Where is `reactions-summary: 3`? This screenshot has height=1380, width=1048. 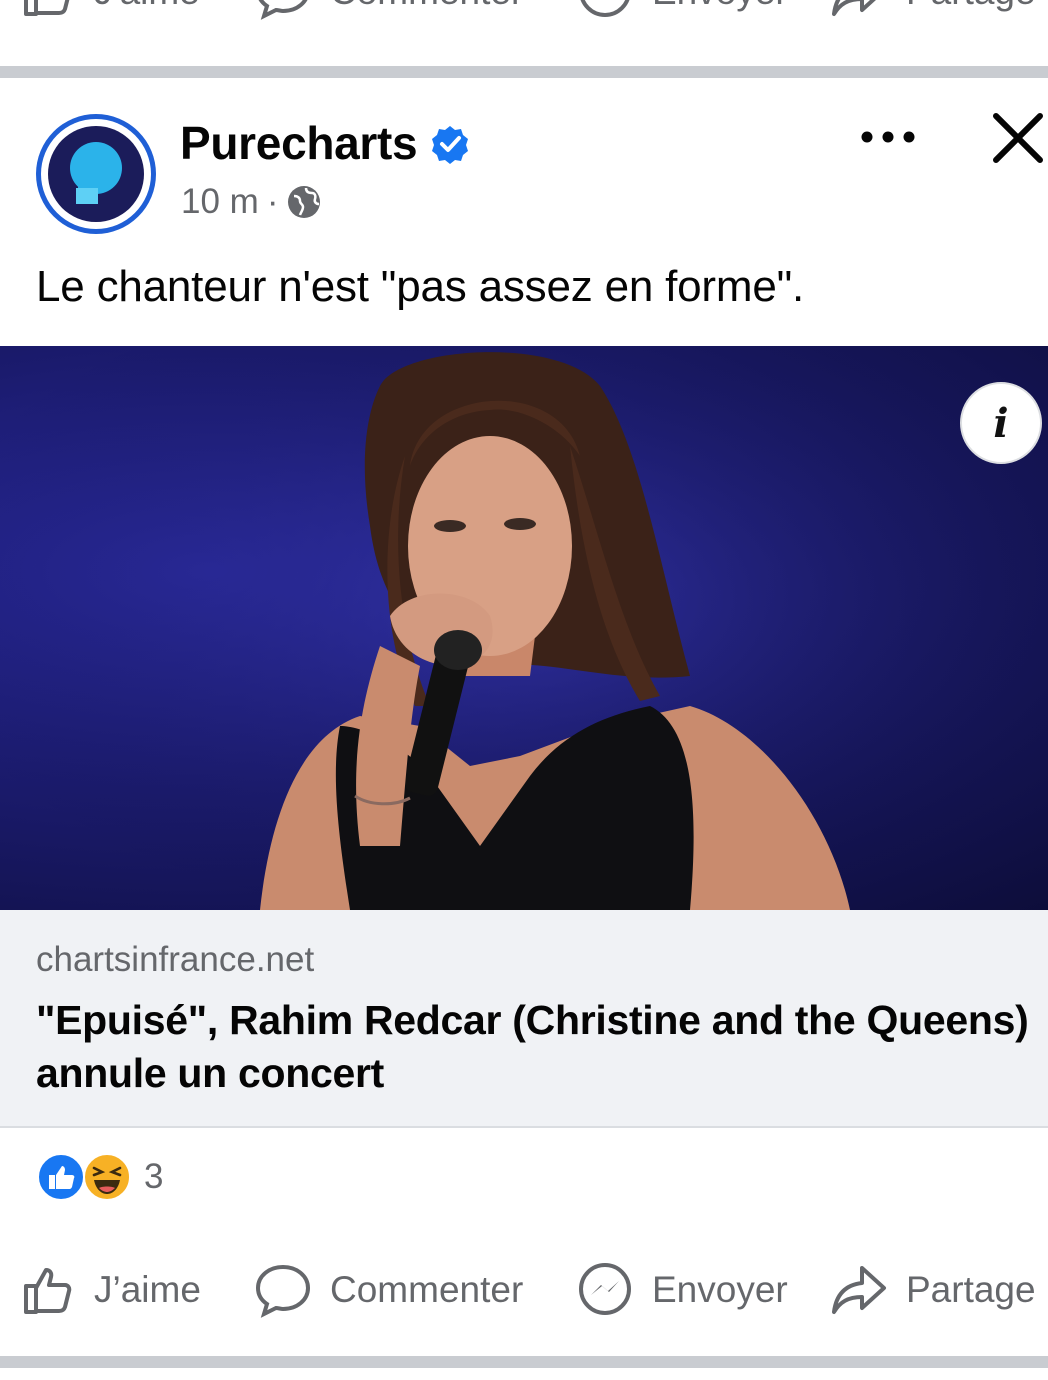 reactions-summary: 3 is located at coordinates (99, 1177).